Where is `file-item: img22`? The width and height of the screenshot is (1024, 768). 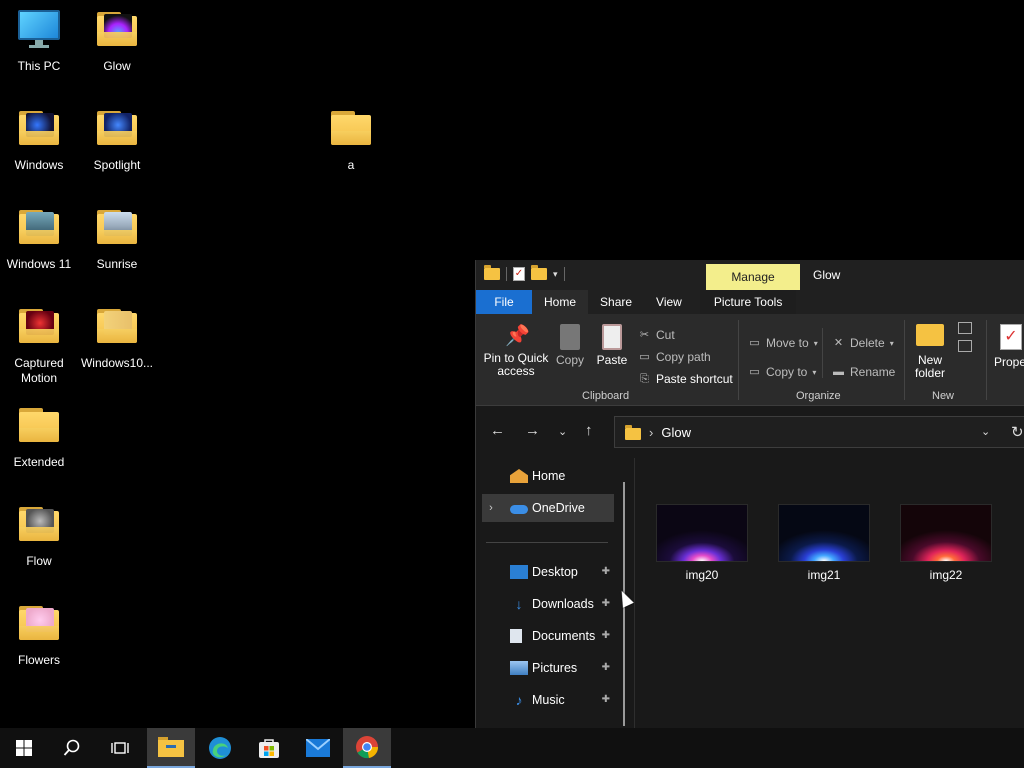 file-item: img22 is located at coordinates (946, 543).